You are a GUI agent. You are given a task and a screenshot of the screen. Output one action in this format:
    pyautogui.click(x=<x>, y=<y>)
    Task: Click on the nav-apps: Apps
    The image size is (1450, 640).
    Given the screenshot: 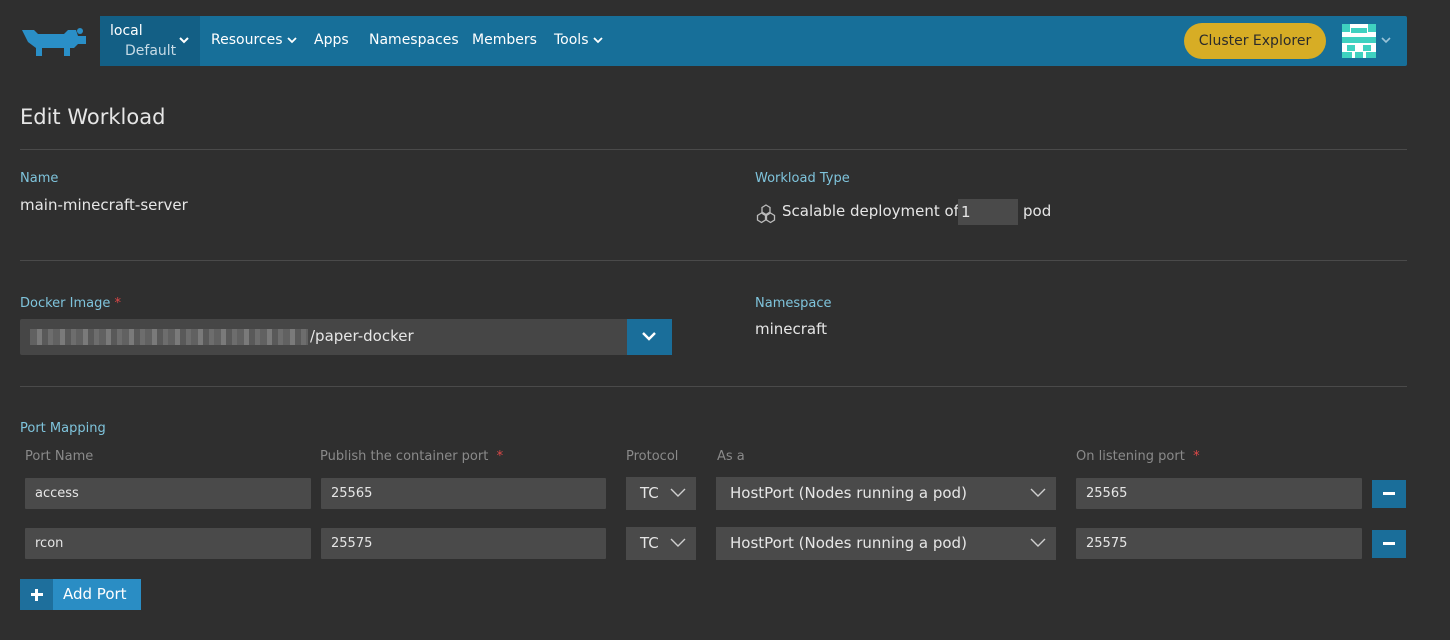 What is the action you would take?
    pyautogui.click(x=331, y=40)
    